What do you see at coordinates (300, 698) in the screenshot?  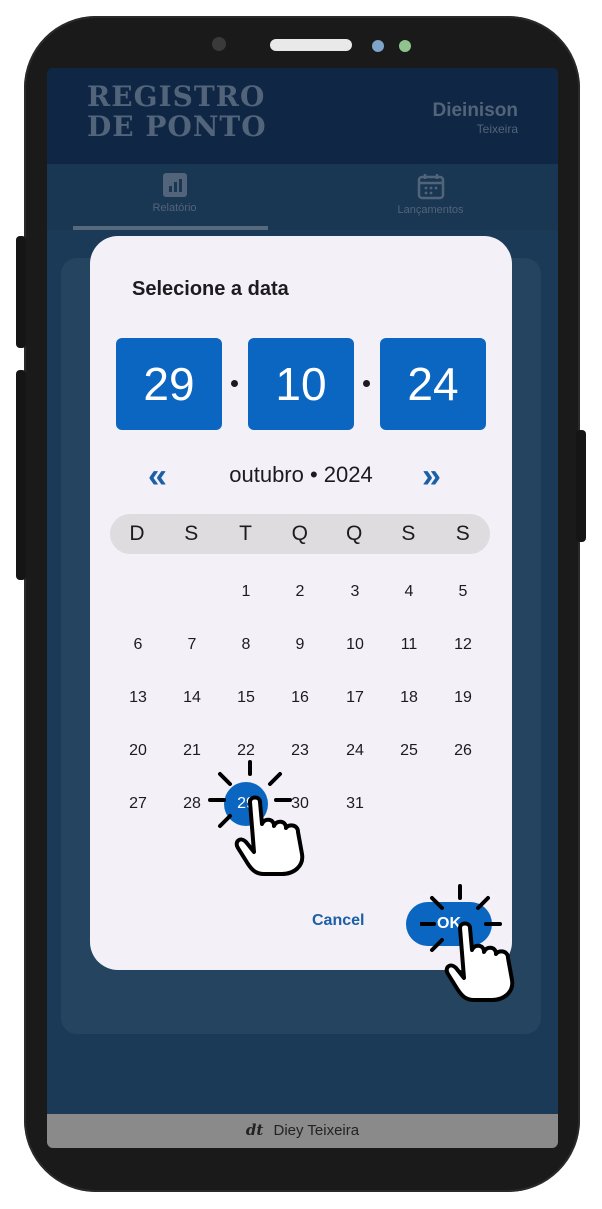 I see `day-cell: 16` at bounding box center [300, 698].